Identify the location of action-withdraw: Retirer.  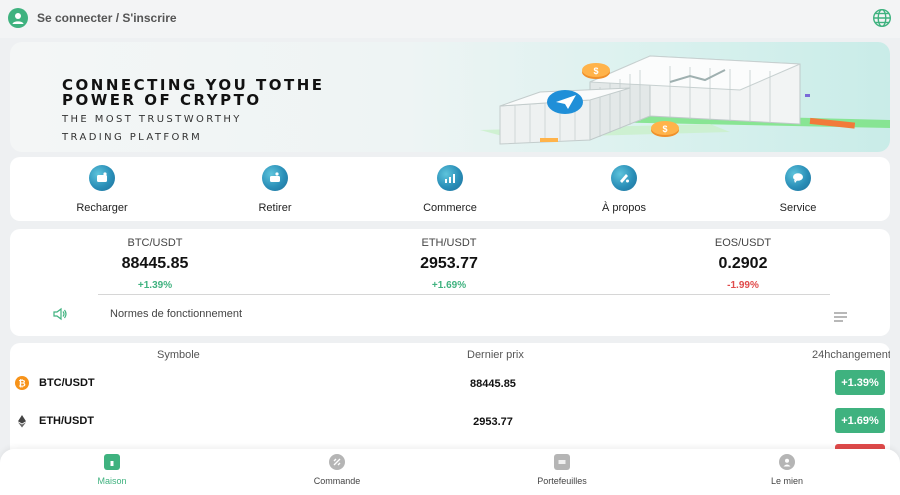
(275, 189).